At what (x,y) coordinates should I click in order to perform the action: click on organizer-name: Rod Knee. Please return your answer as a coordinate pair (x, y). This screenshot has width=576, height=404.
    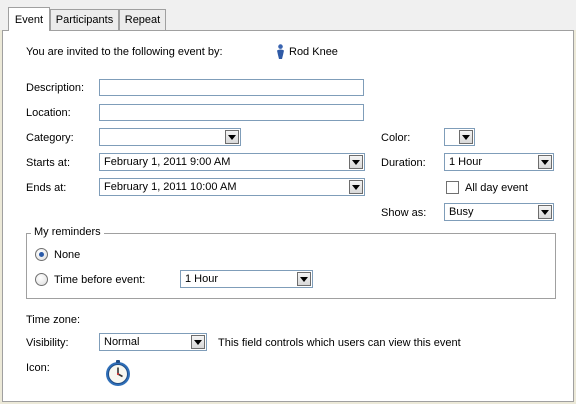
    Looking at the image, I should click on (313, 52).